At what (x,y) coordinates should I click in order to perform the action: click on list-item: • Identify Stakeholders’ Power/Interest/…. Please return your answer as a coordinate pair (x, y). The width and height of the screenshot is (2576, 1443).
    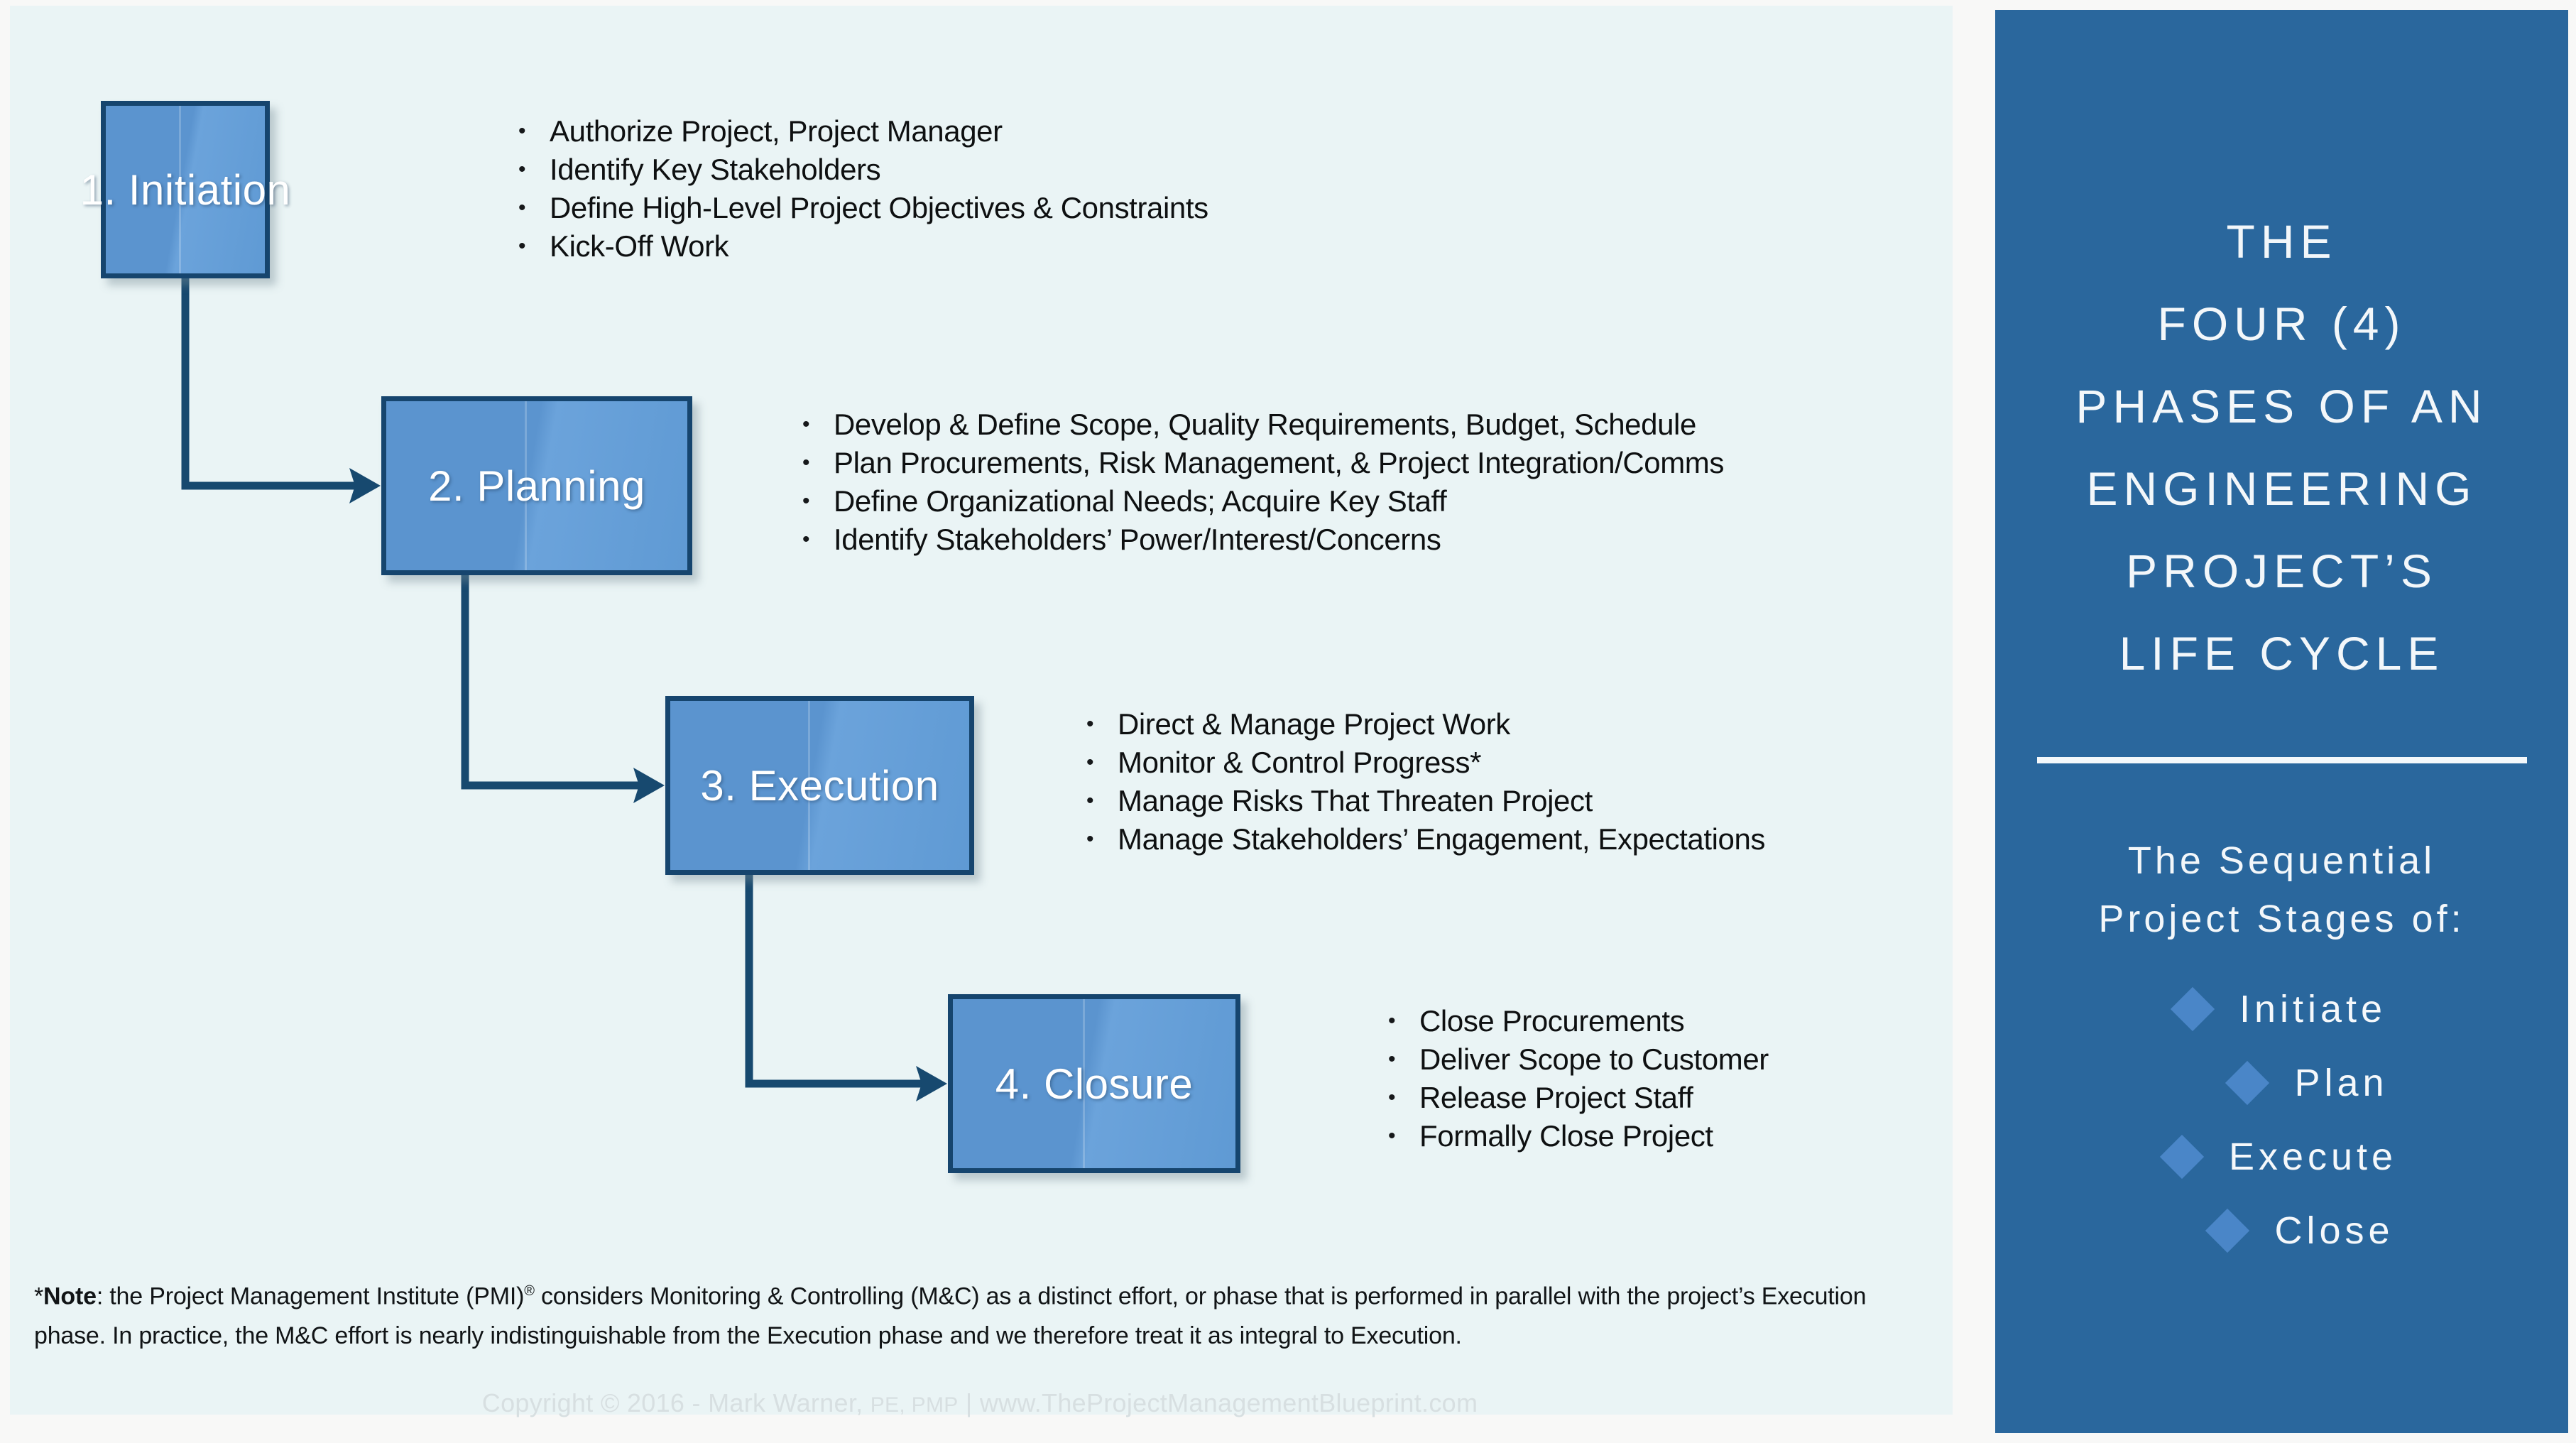
    Looking at the image, I should click on (1263, 539).